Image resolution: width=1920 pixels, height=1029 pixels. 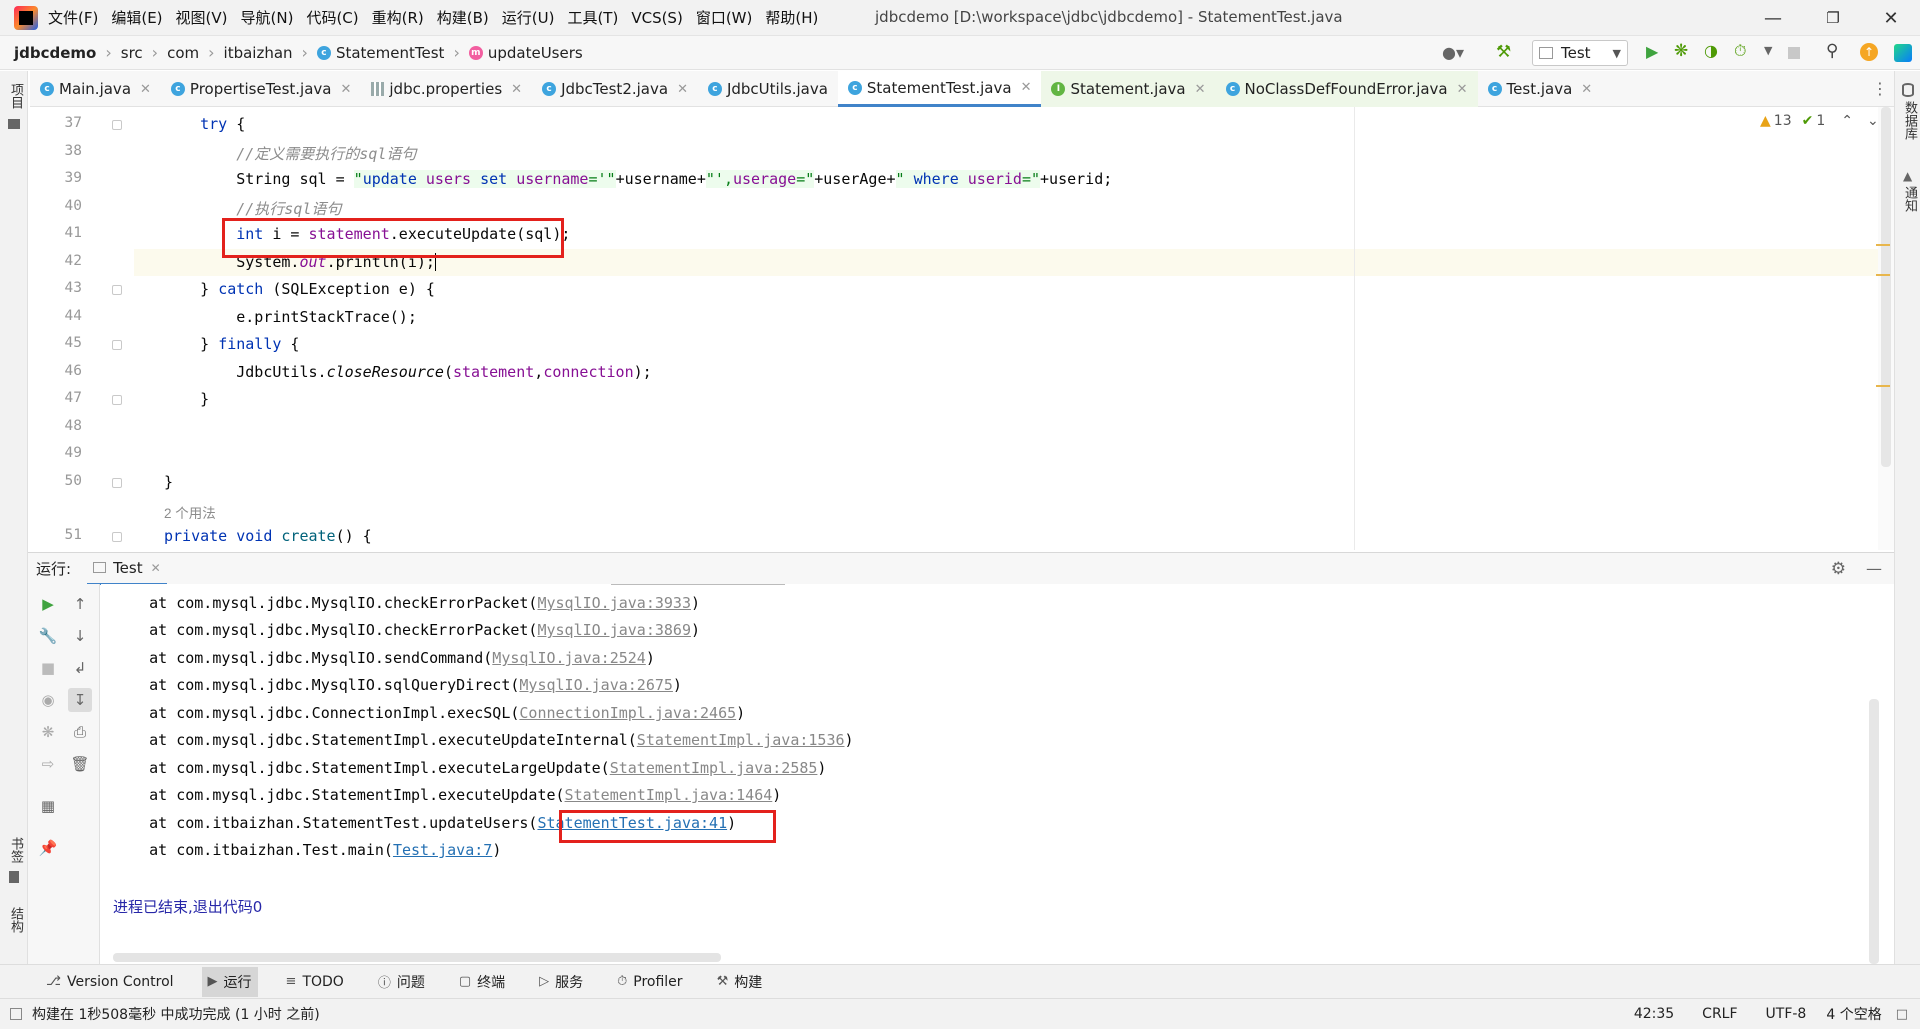 What do you see at coordinates (1853, 1014) in the screenshot?
I see `indent-setting: 4 个空格` at bounding box center [1853, 1014].